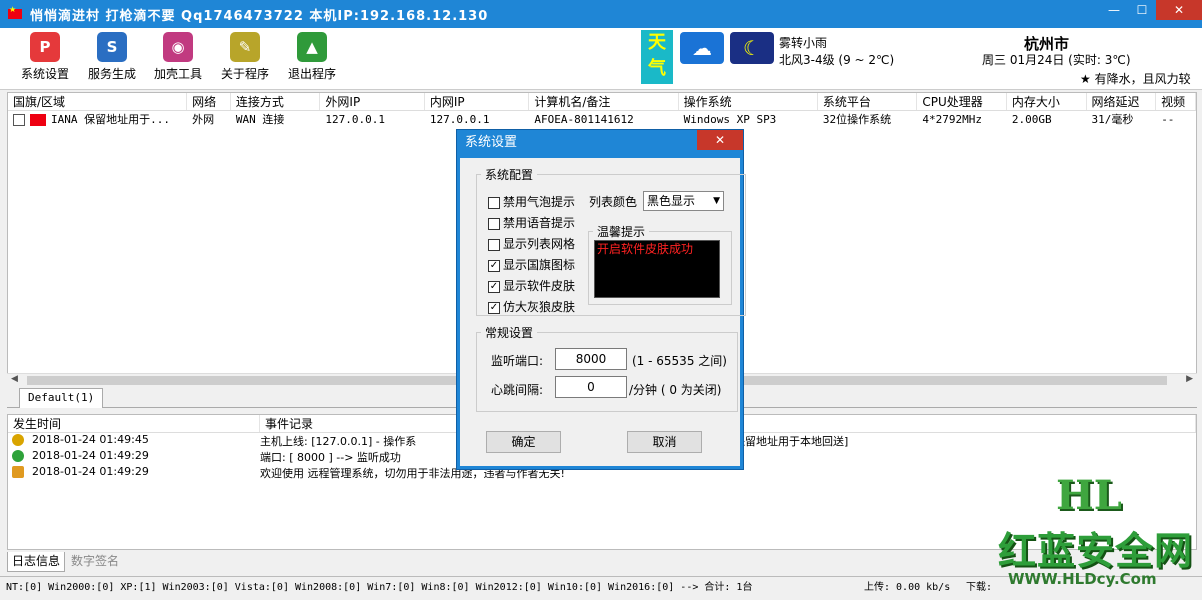  What do you see at coordinates (276, 101) in the screenshot?
I see `col-connection: 连接方式` at bounding box center [276, 101].